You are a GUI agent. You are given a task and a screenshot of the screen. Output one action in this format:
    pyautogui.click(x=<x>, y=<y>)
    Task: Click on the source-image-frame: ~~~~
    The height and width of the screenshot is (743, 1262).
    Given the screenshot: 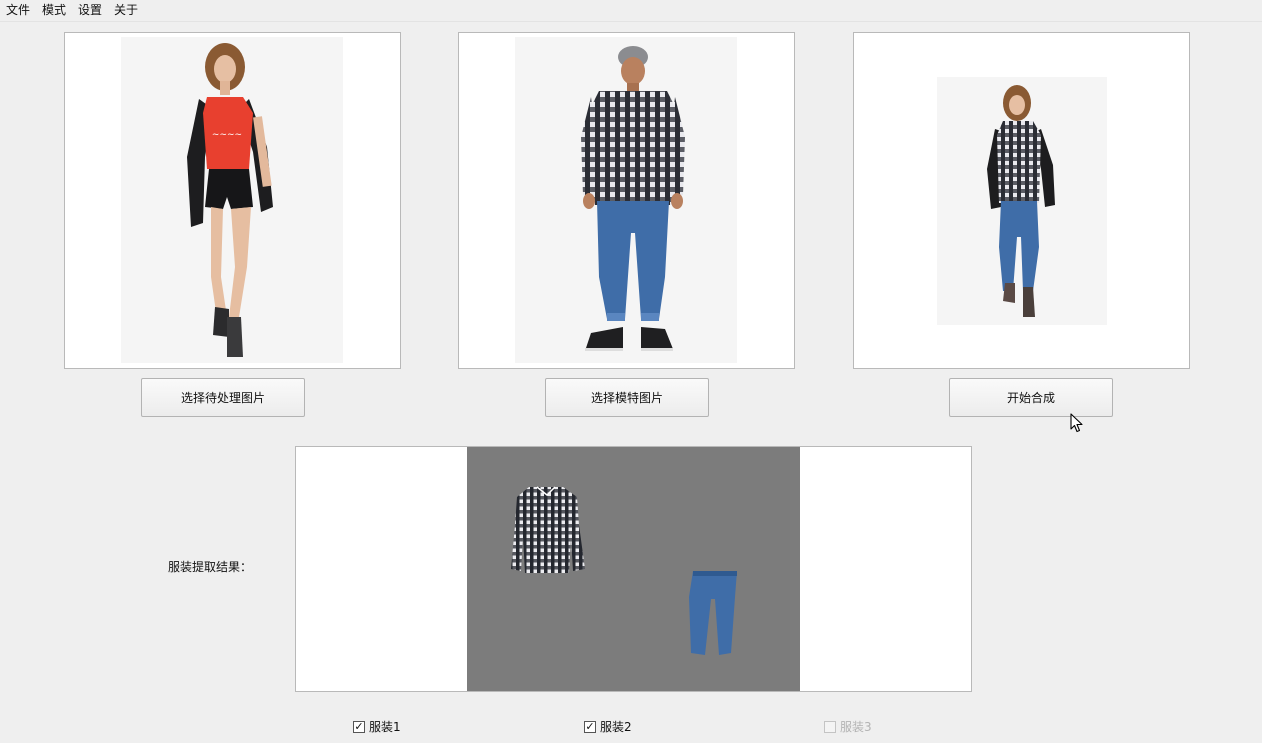 What is the action you would take?
    pyautogui.click(x=232, y=200)
    